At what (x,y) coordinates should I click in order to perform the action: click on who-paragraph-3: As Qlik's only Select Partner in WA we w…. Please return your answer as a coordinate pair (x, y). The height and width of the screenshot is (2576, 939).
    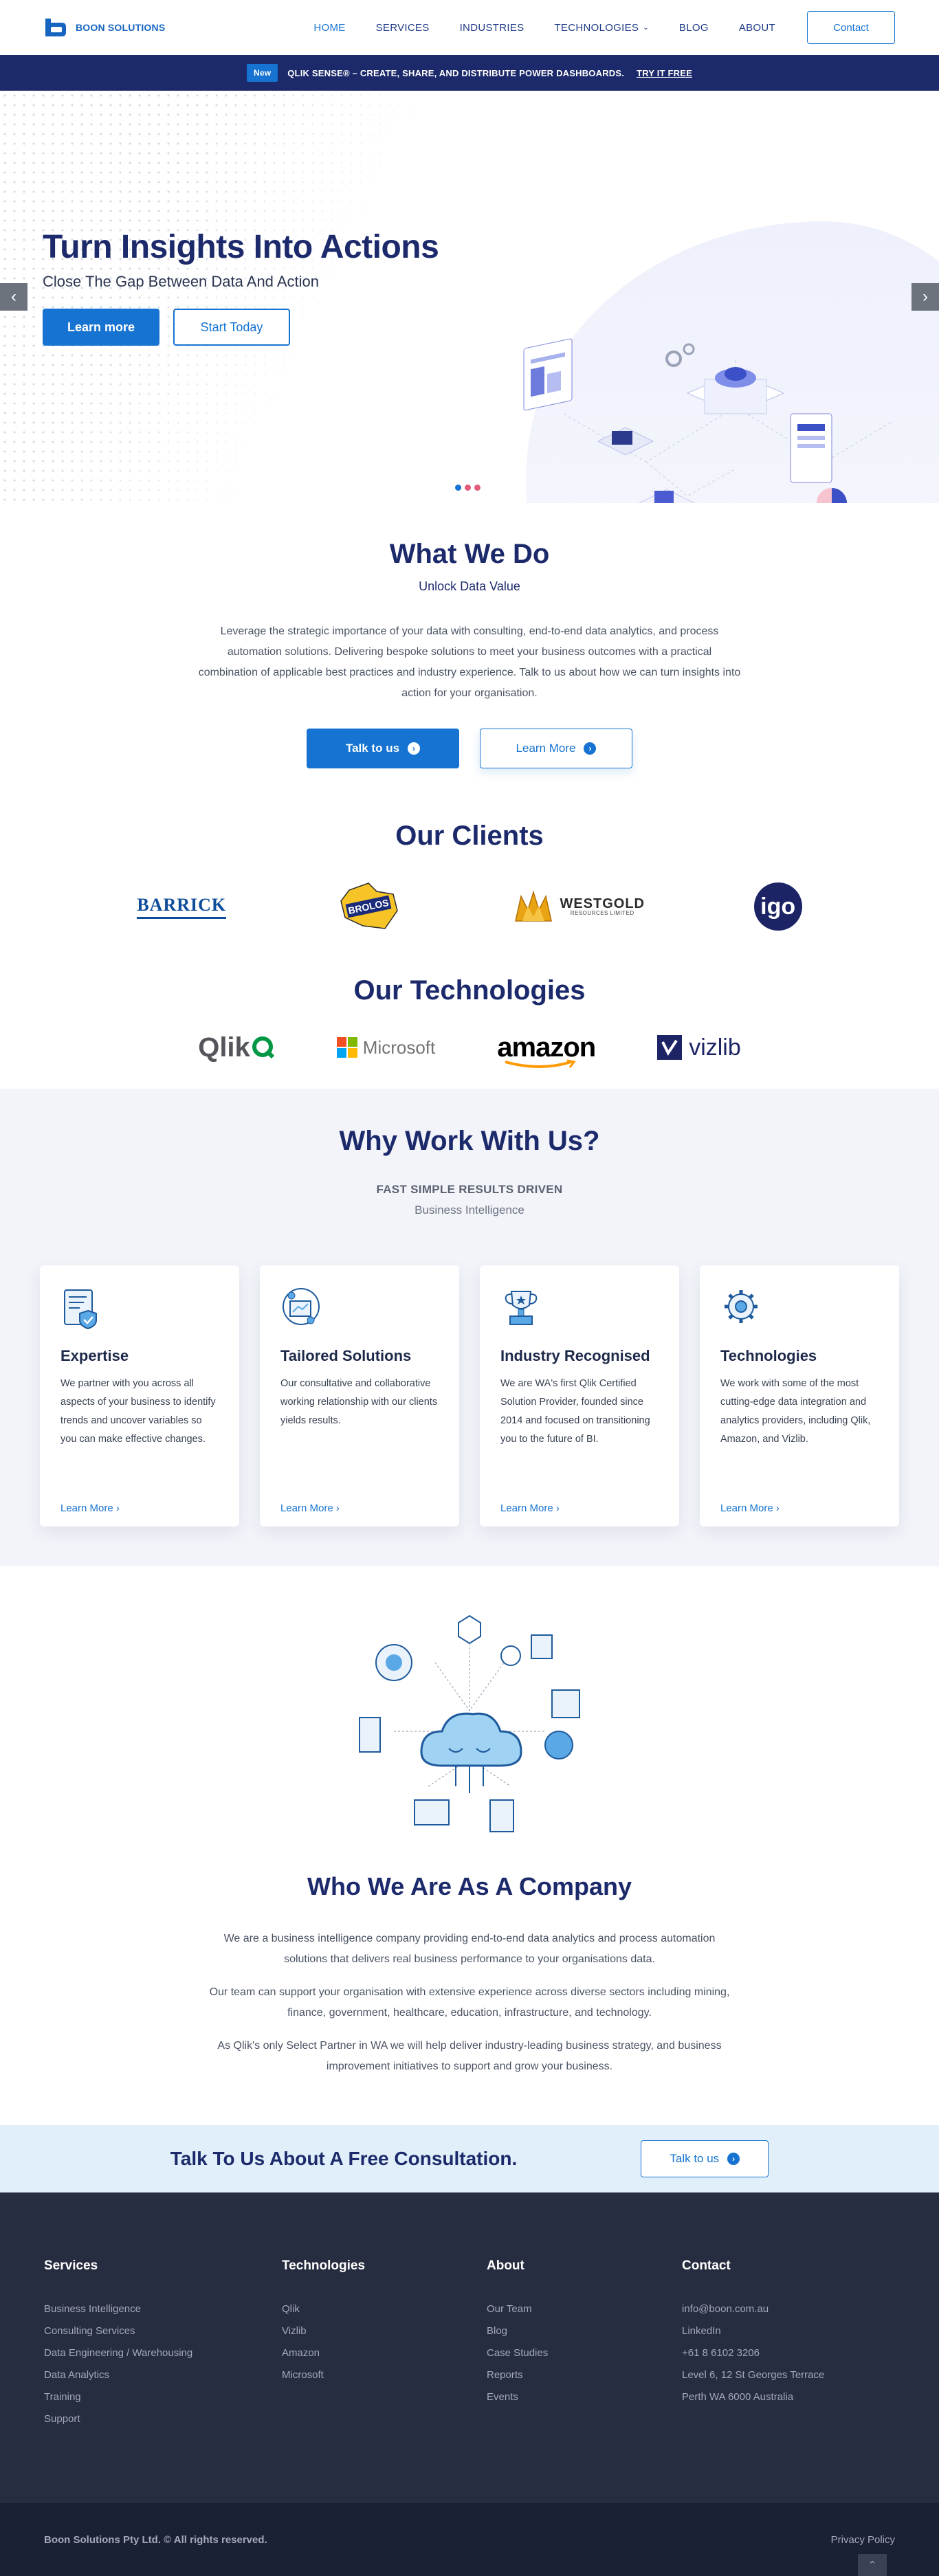
    Looking at the image, I should click on (469, 2056).